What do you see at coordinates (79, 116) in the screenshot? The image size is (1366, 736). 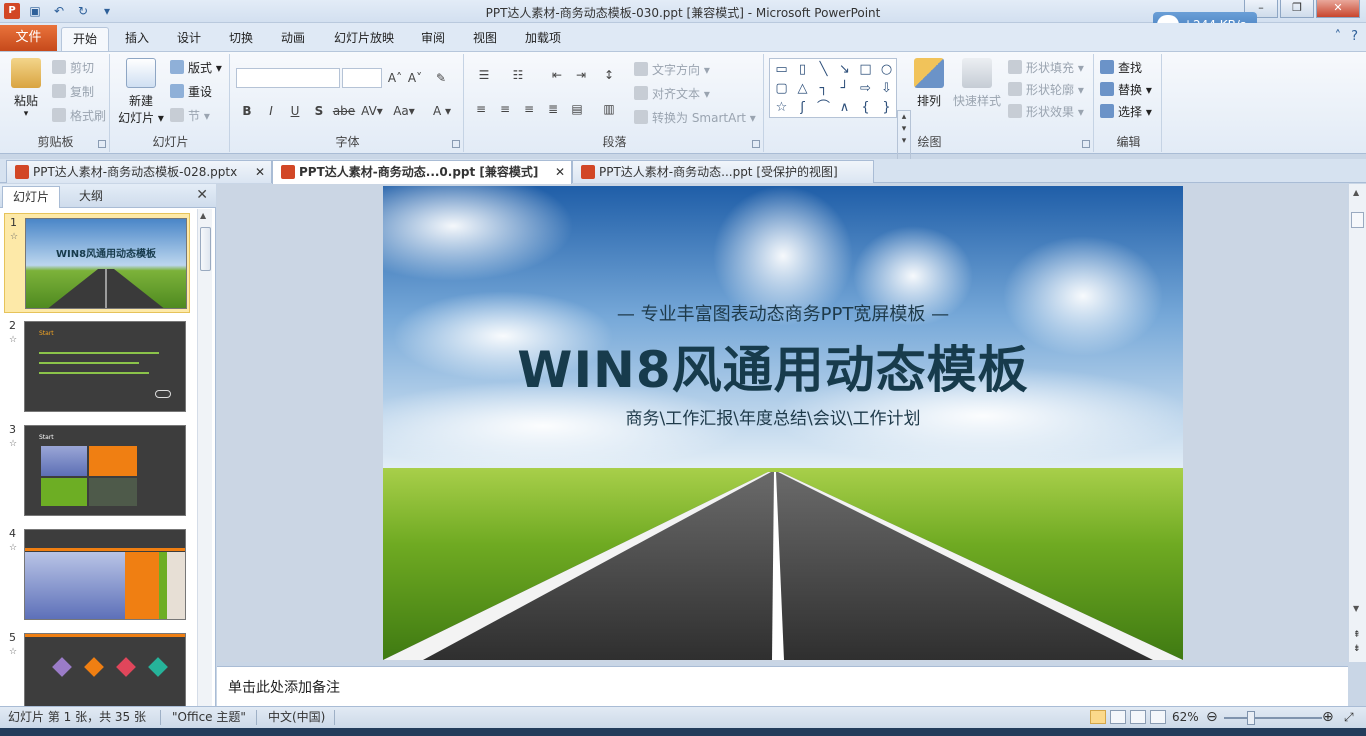 I see `format-painter-button: 格式刷` at bounding box center [79, 116].